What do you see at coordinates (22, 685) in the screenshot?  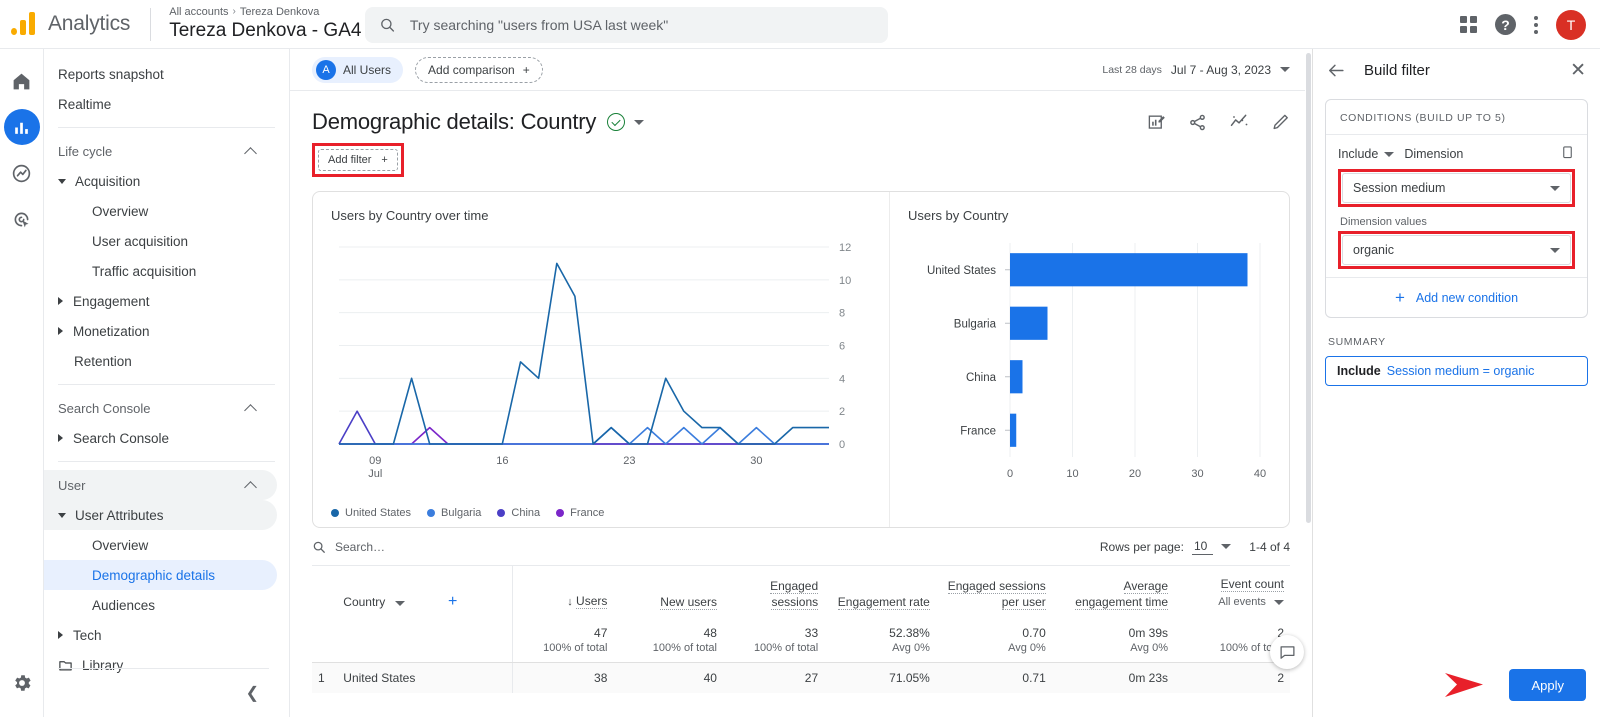 I see `rail-item-admin` at bounding box center [22, 685].